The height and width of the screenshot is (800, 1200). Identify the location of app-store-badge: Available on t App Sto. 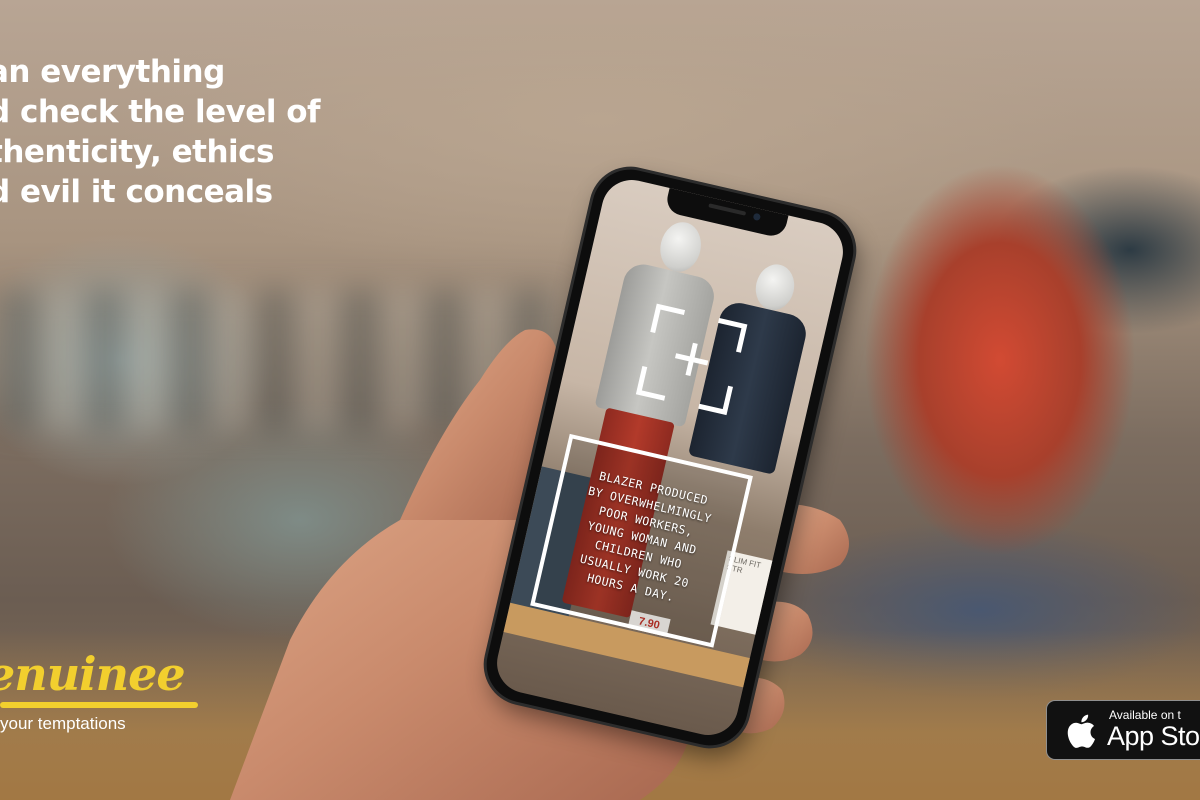
(1123, 730).